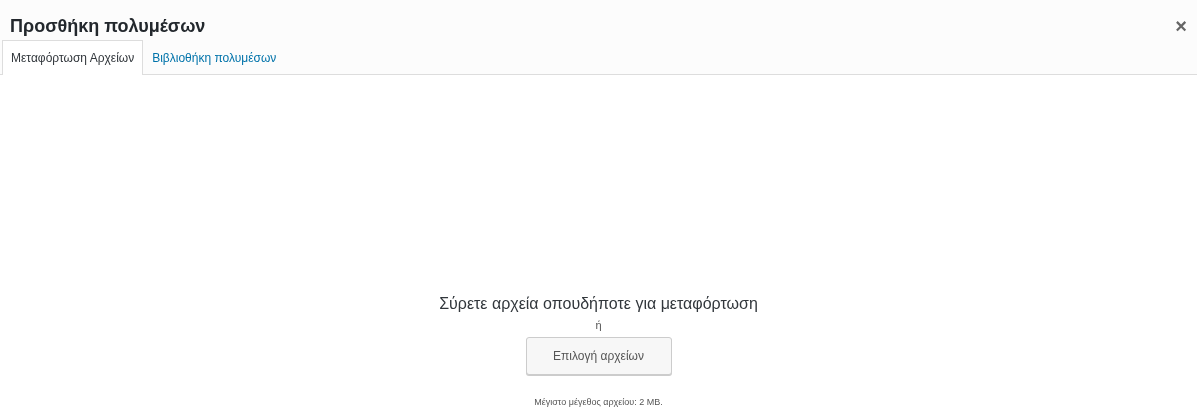 The height and width of the screenshot is (408, 1197). I want to click on drop-instructions: Σύρετε αρχεία οπουδήποτε για μεταφόρτωση, so click(598, 304).